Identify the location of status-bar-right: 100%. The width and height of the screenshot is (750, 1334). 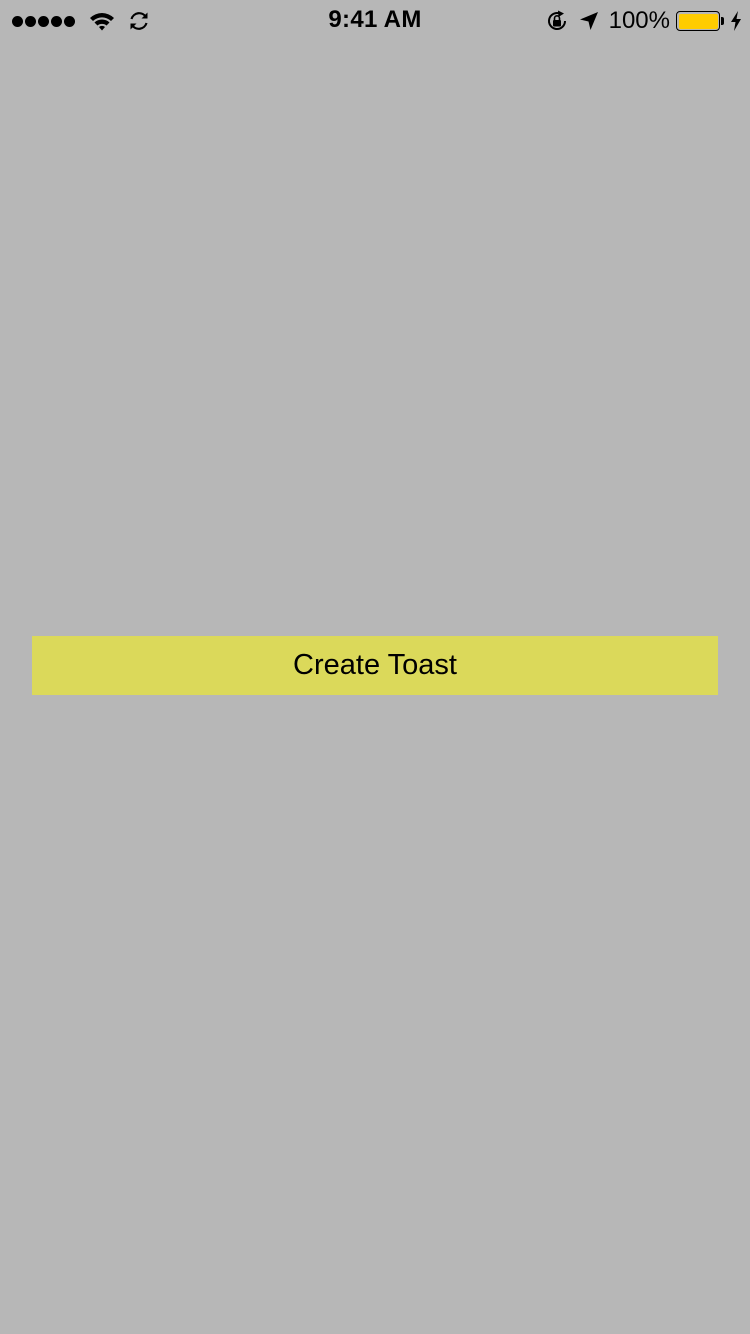
(643, 21).